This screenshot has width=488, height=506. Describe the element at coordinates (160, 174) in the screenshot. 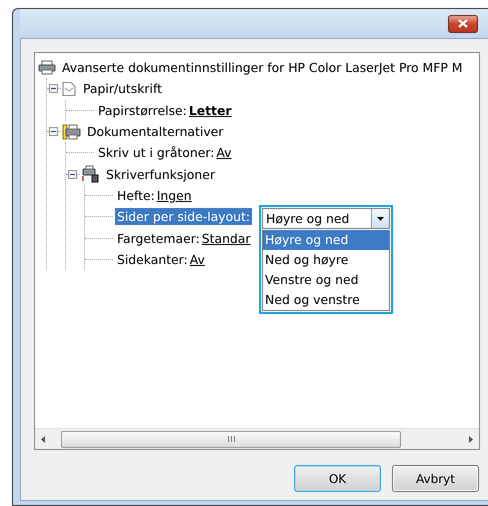

I see `tree-node-label: Skriverfunksjoner` at that location.